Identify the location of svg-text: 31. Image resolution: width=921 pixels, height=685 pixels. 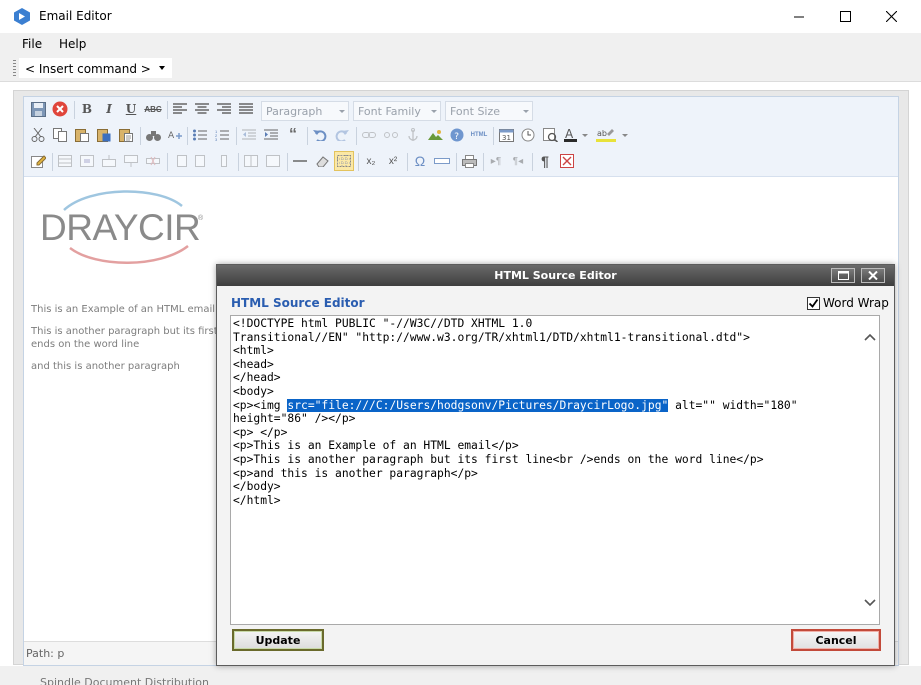
(506, 138).